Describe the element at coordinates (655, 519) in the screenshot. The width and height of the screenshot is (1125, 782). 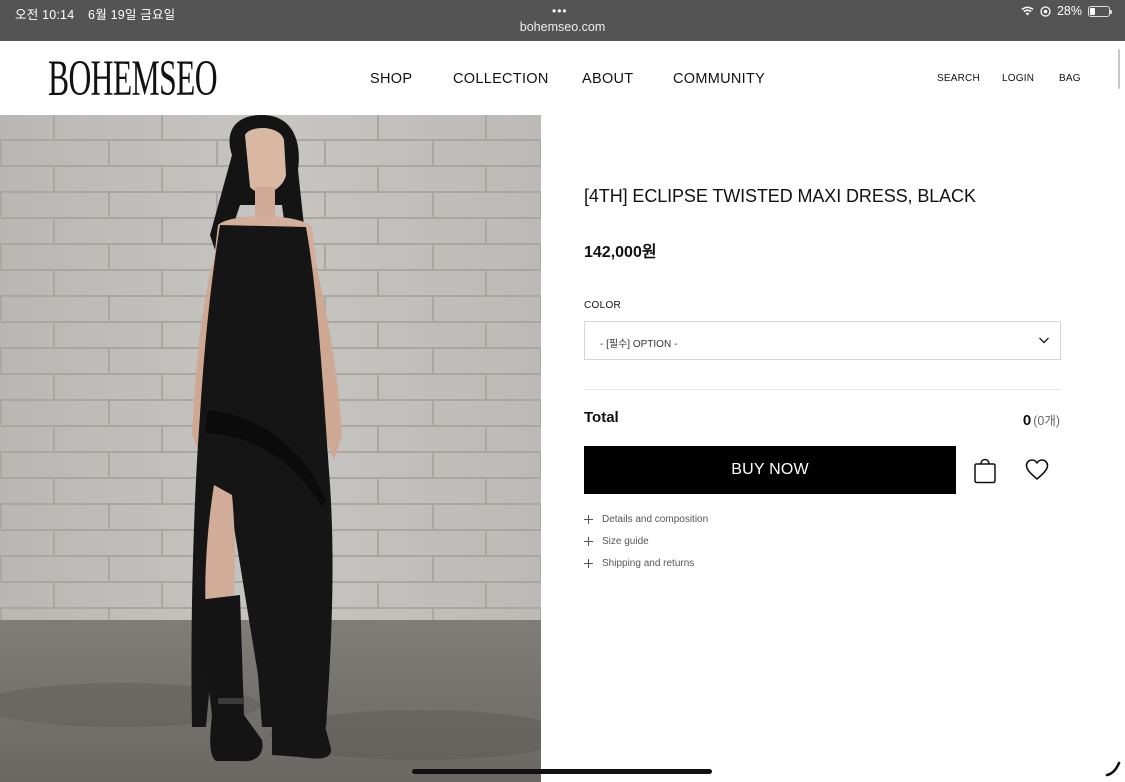
I see `accordion-details-label: Details and composition` at that location.